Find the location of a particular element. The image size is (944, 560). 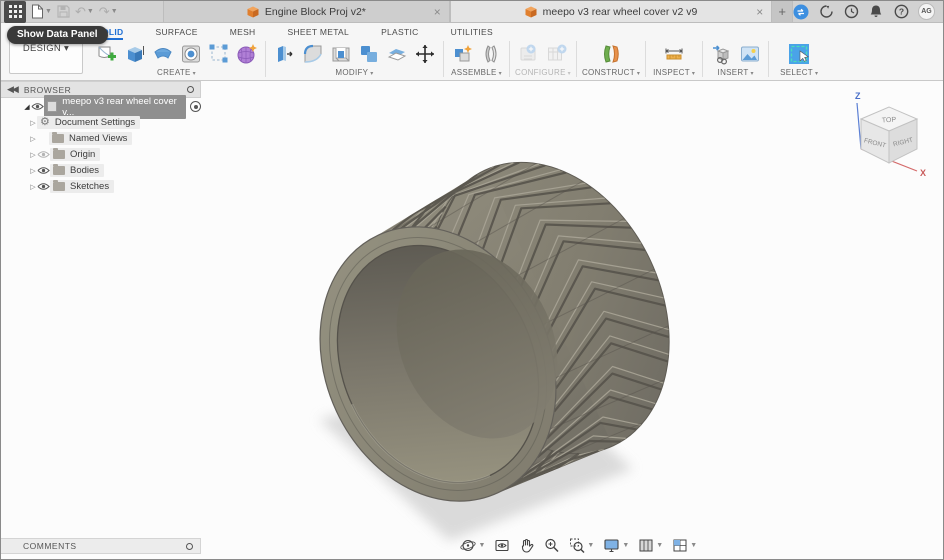

display-settings-icon is located at coordinates (611, 546).